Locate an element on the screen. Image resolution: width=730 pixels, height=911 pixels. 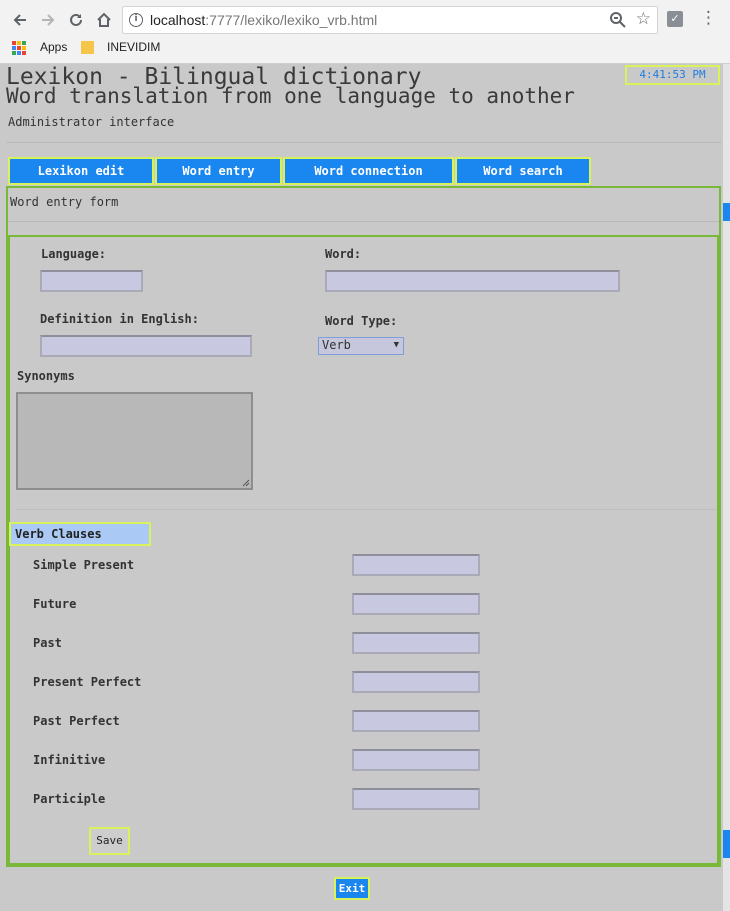
exit-button: Exit is located at coordinates (352, 888).